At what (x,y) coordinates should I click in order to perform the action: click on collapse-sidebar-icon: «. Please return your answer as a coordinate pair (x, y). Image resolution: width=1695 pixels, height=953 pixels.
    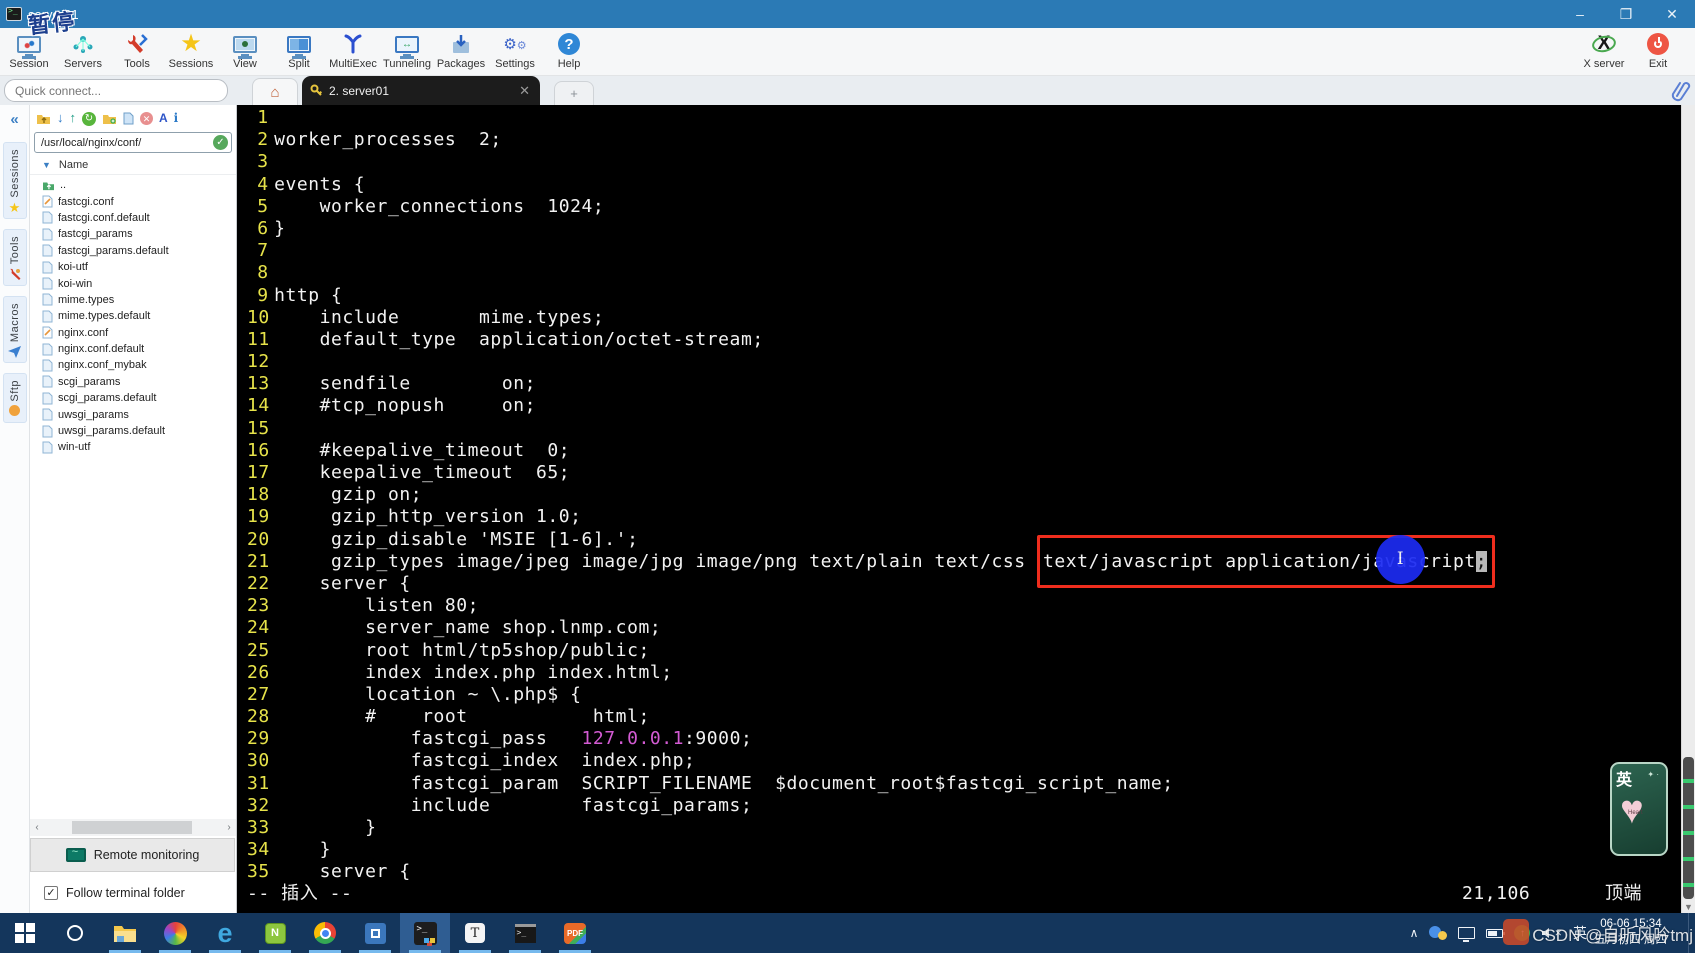
    Looking at the image, I should click on (14, 119).